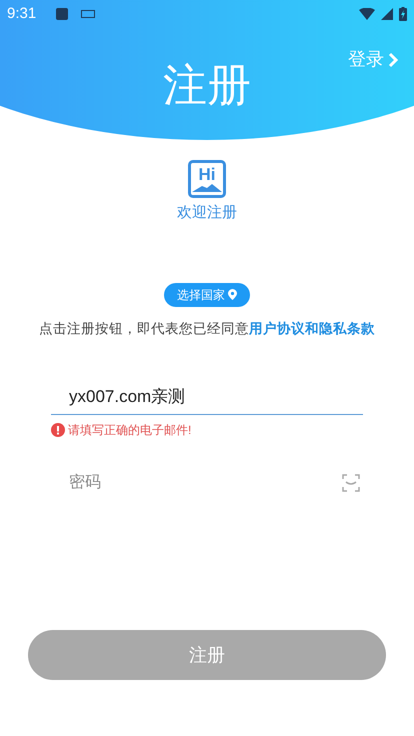 Image resolution: width=414 pixels, height=736 pixels. Describe the element at coordinates (387, 14) in the screenshot. I see `signal-icon` at that location.